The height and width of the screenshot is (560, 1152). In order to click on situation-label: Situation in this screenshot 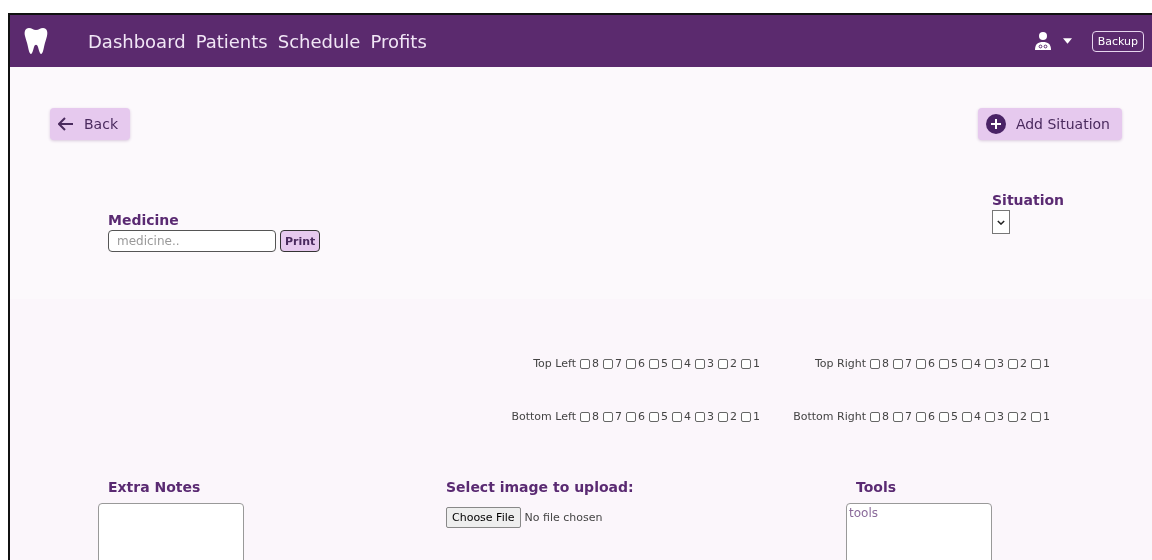, I will do `click(1029, 200)`.